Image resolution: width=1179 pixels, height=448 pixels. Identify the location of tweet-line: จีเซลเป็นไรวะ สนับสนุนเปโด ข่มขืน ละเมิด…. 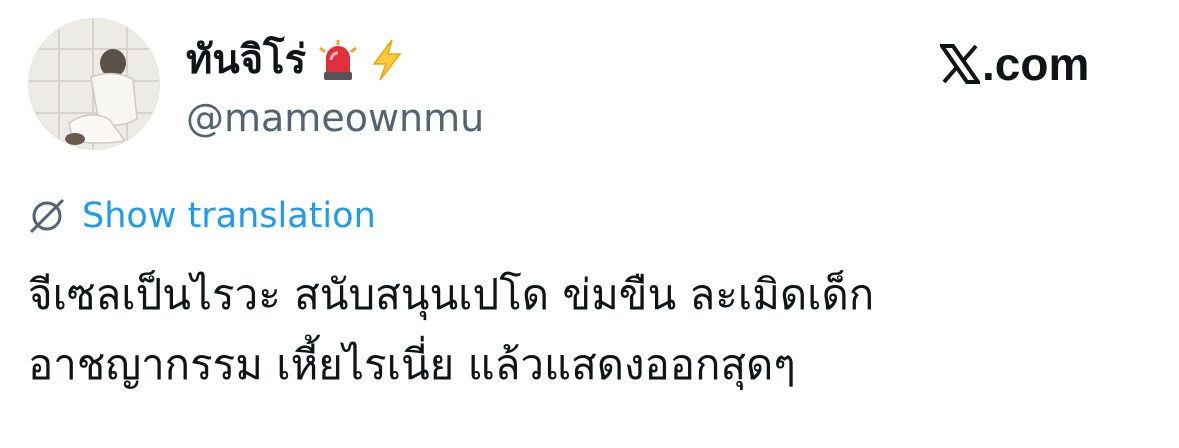
(451, 294).